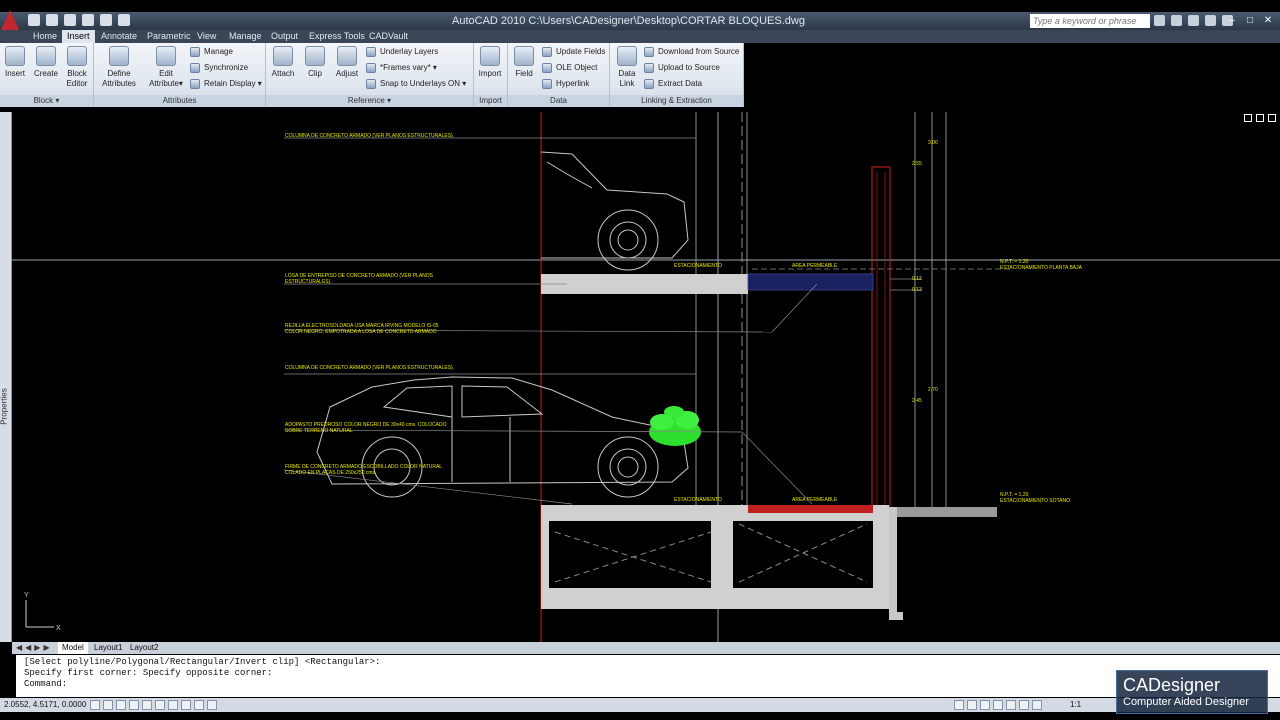  What do you see at coordinates (70, 20) in the screenshot?
I see `save-icon` at bounding box center [70, 20].